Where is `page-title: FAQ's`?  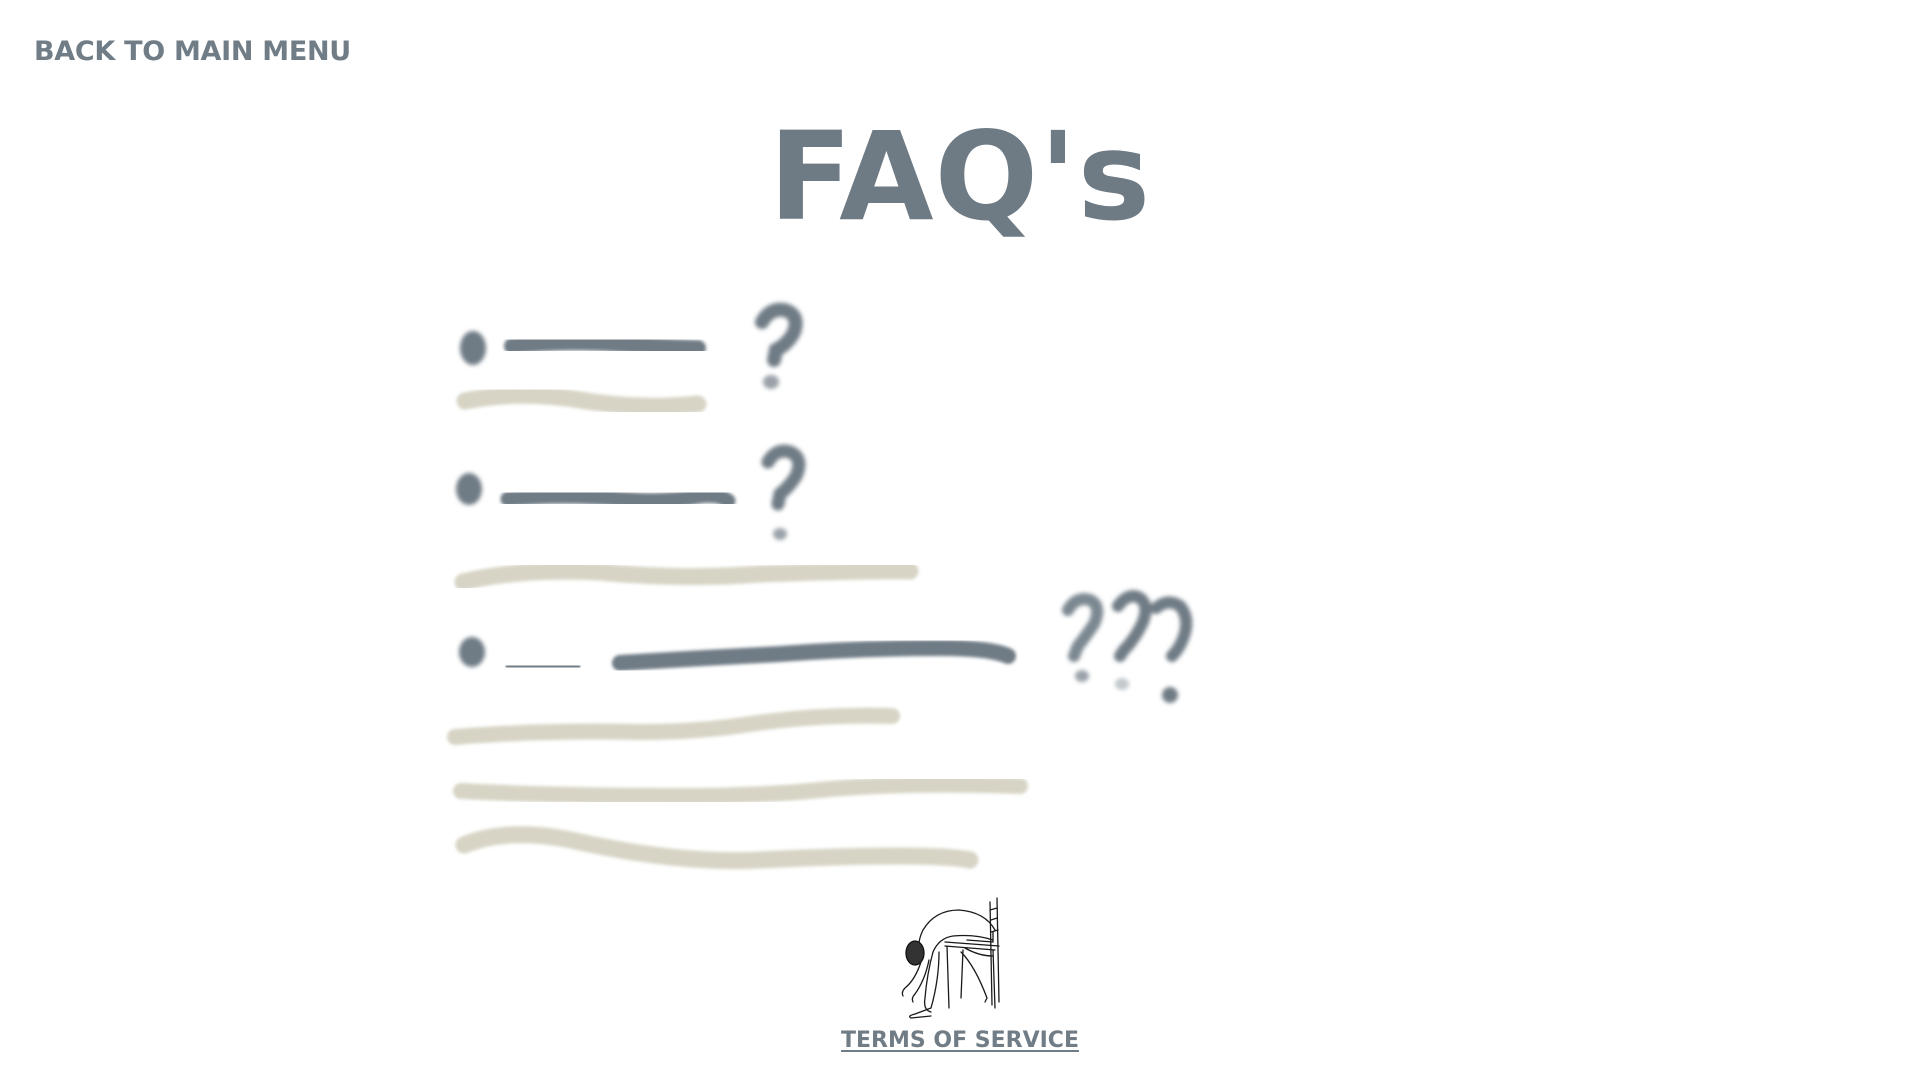 page-title: FAQ's is located at coordinates (960, 177).